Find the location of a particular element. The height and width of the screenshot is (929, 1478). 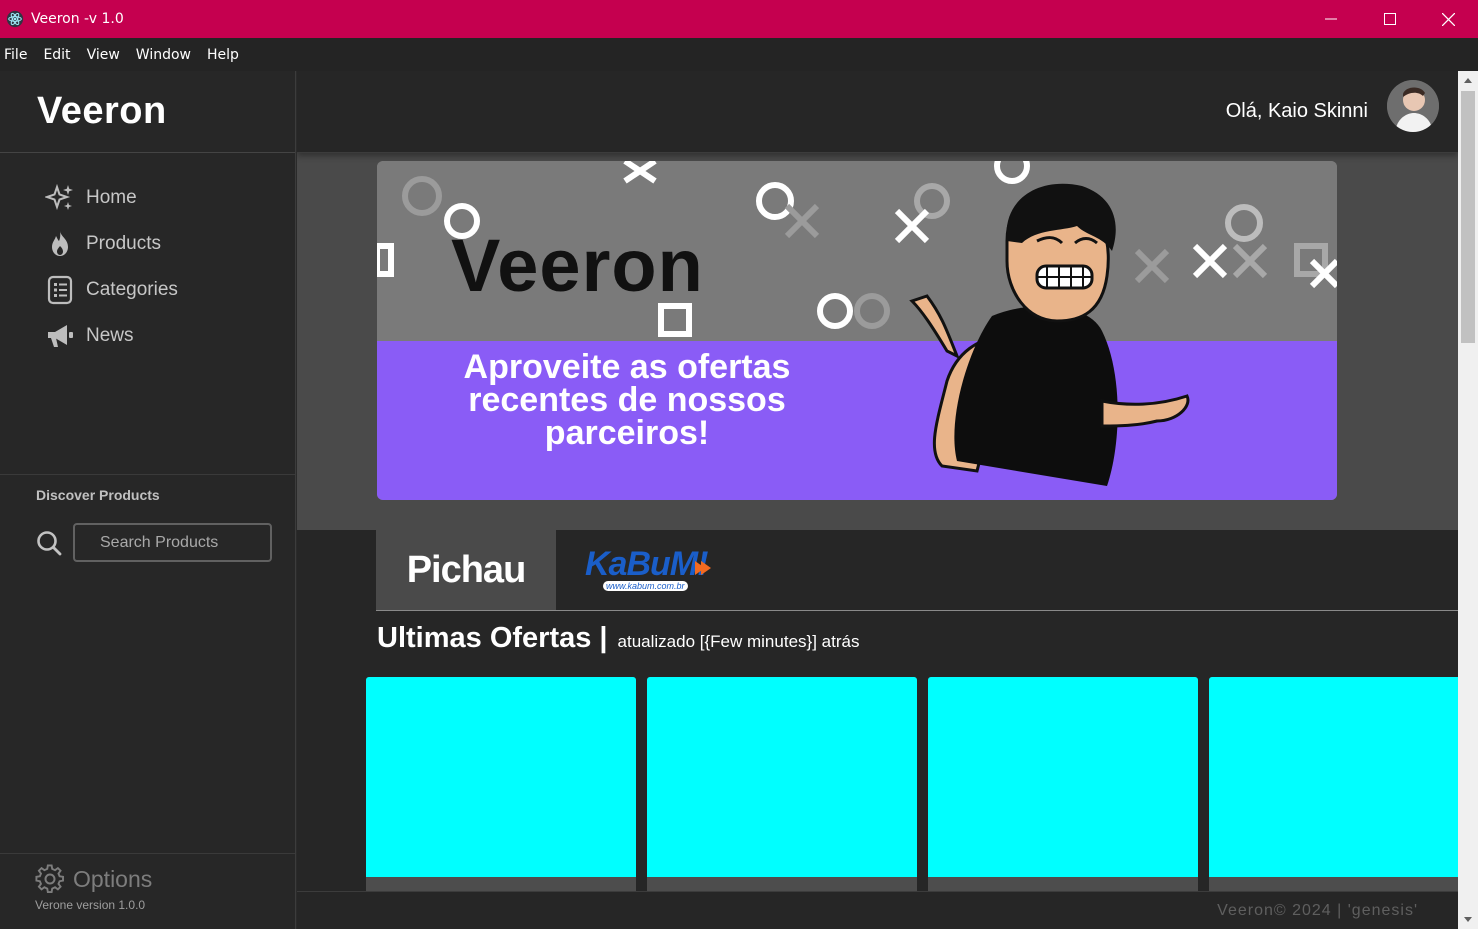

scroll-up-arrow-icon is located at coordinates (1468, 81).